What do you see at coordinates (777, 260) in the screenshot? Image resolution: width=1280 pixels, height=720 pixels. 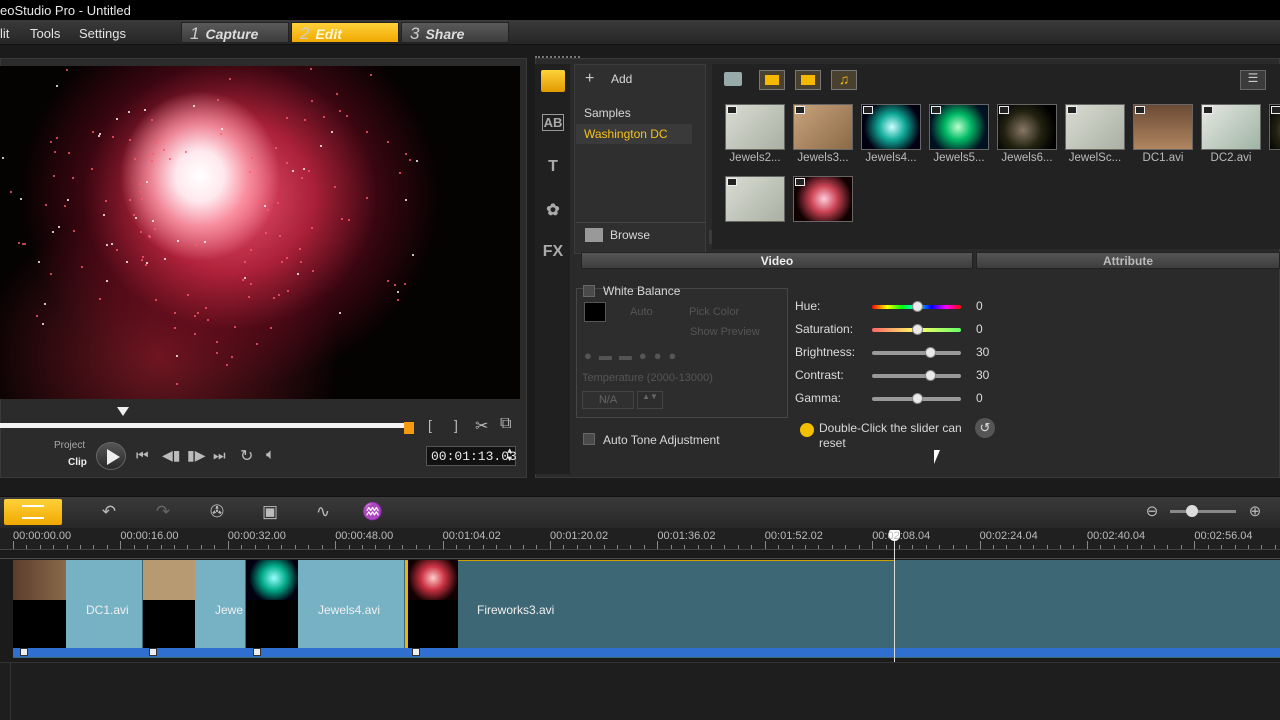 I see `tab-video: Video` at bounding box center [777, 260].